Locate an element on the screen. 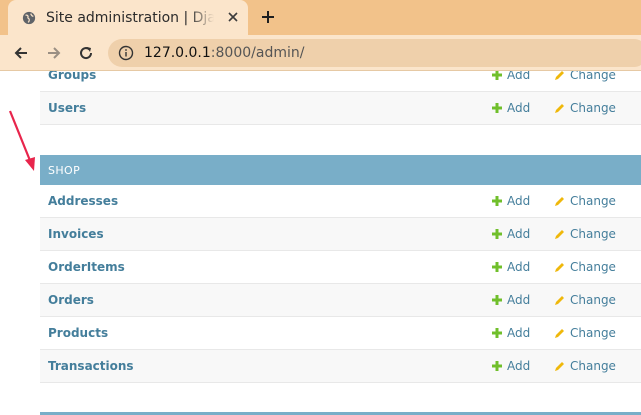  table-row: OrderItems Add Change is located at coordinates (340, 267).